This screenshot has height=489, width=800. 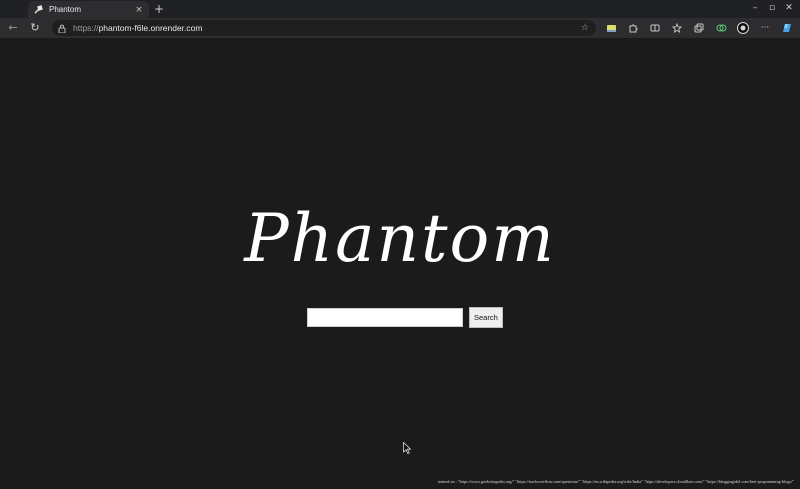 What do you see at coordinates (385, 317) in the screenshot?
I see `search-input` at bounding box center [385, 317].